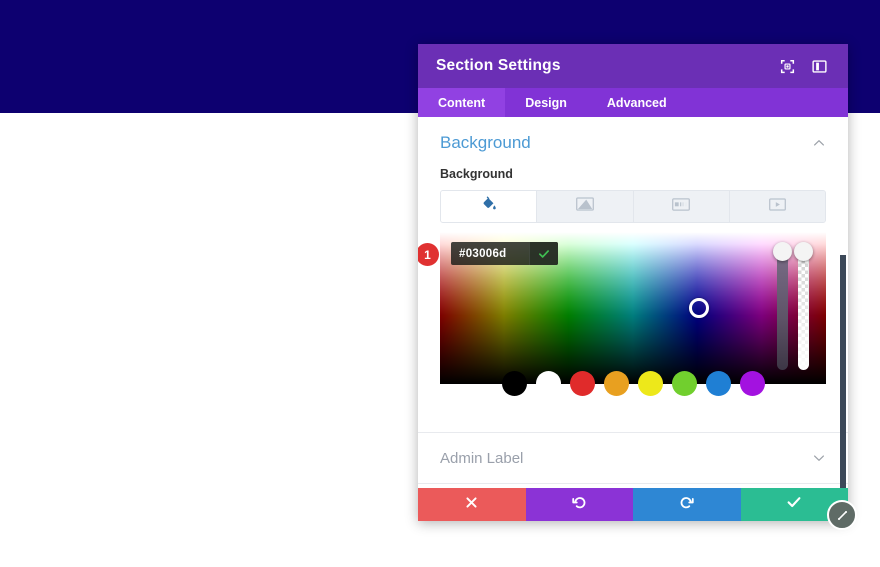 This screenshot has height=567, width=880. Describe the element at coordinates (428, 254) in the screenshot. I see `step-badge: 1` at that location.